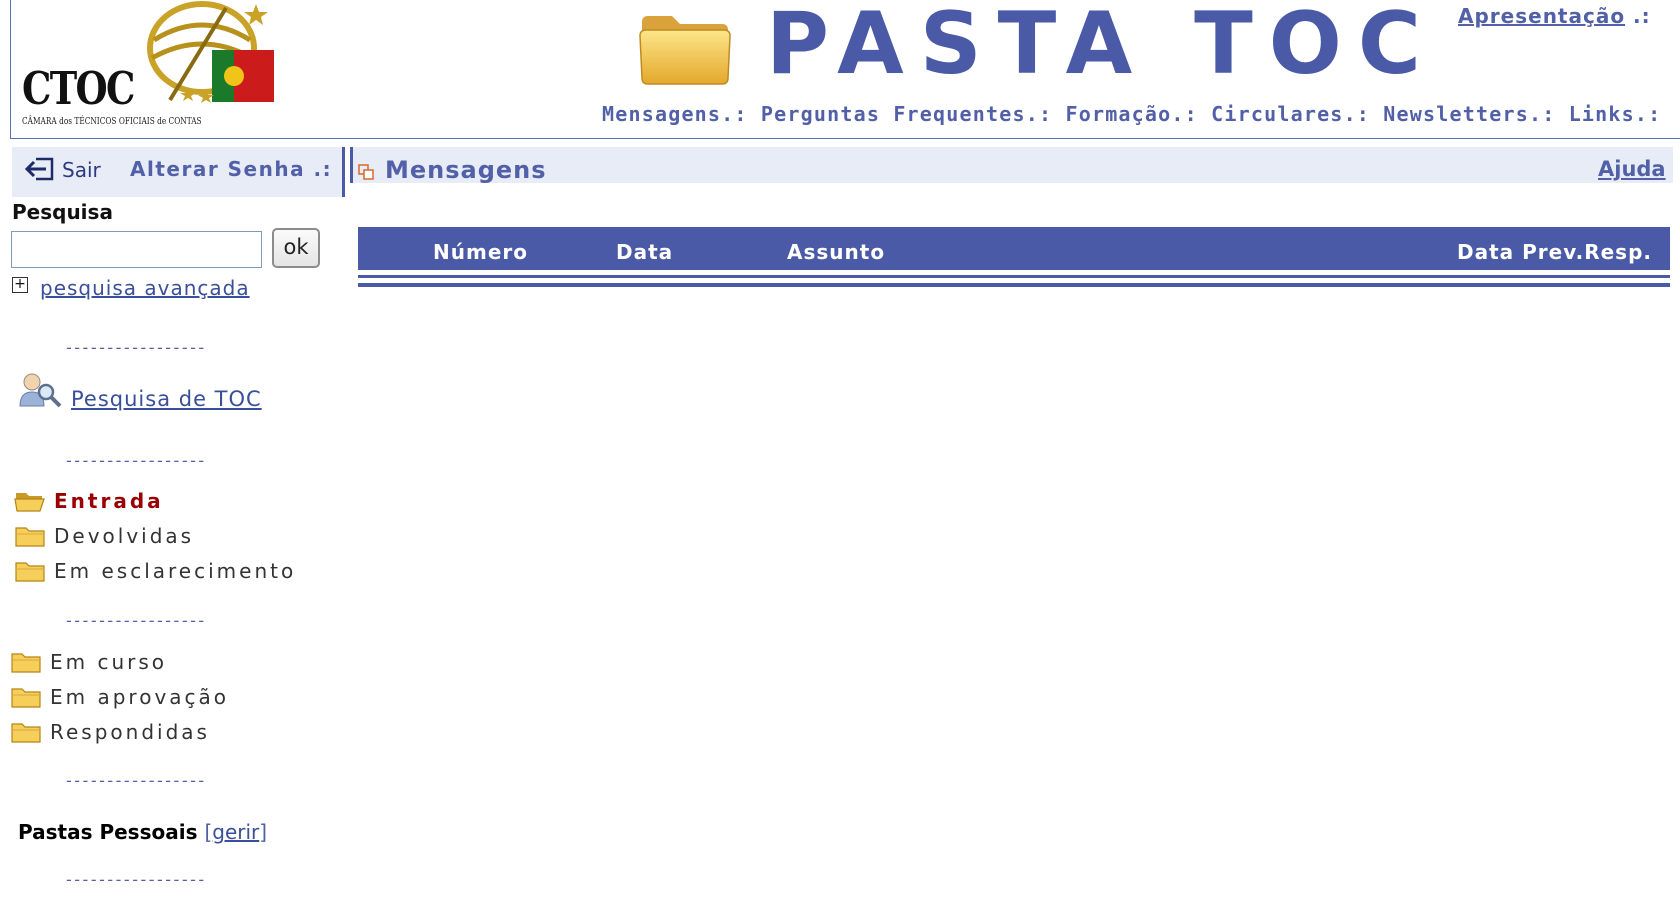 The height and width of the screenshot is (900, 1680). What do you see at coordinates (62, 212) in the screenshot?
I see `search-label: Pesquisa` at bounding box center [62, 212].